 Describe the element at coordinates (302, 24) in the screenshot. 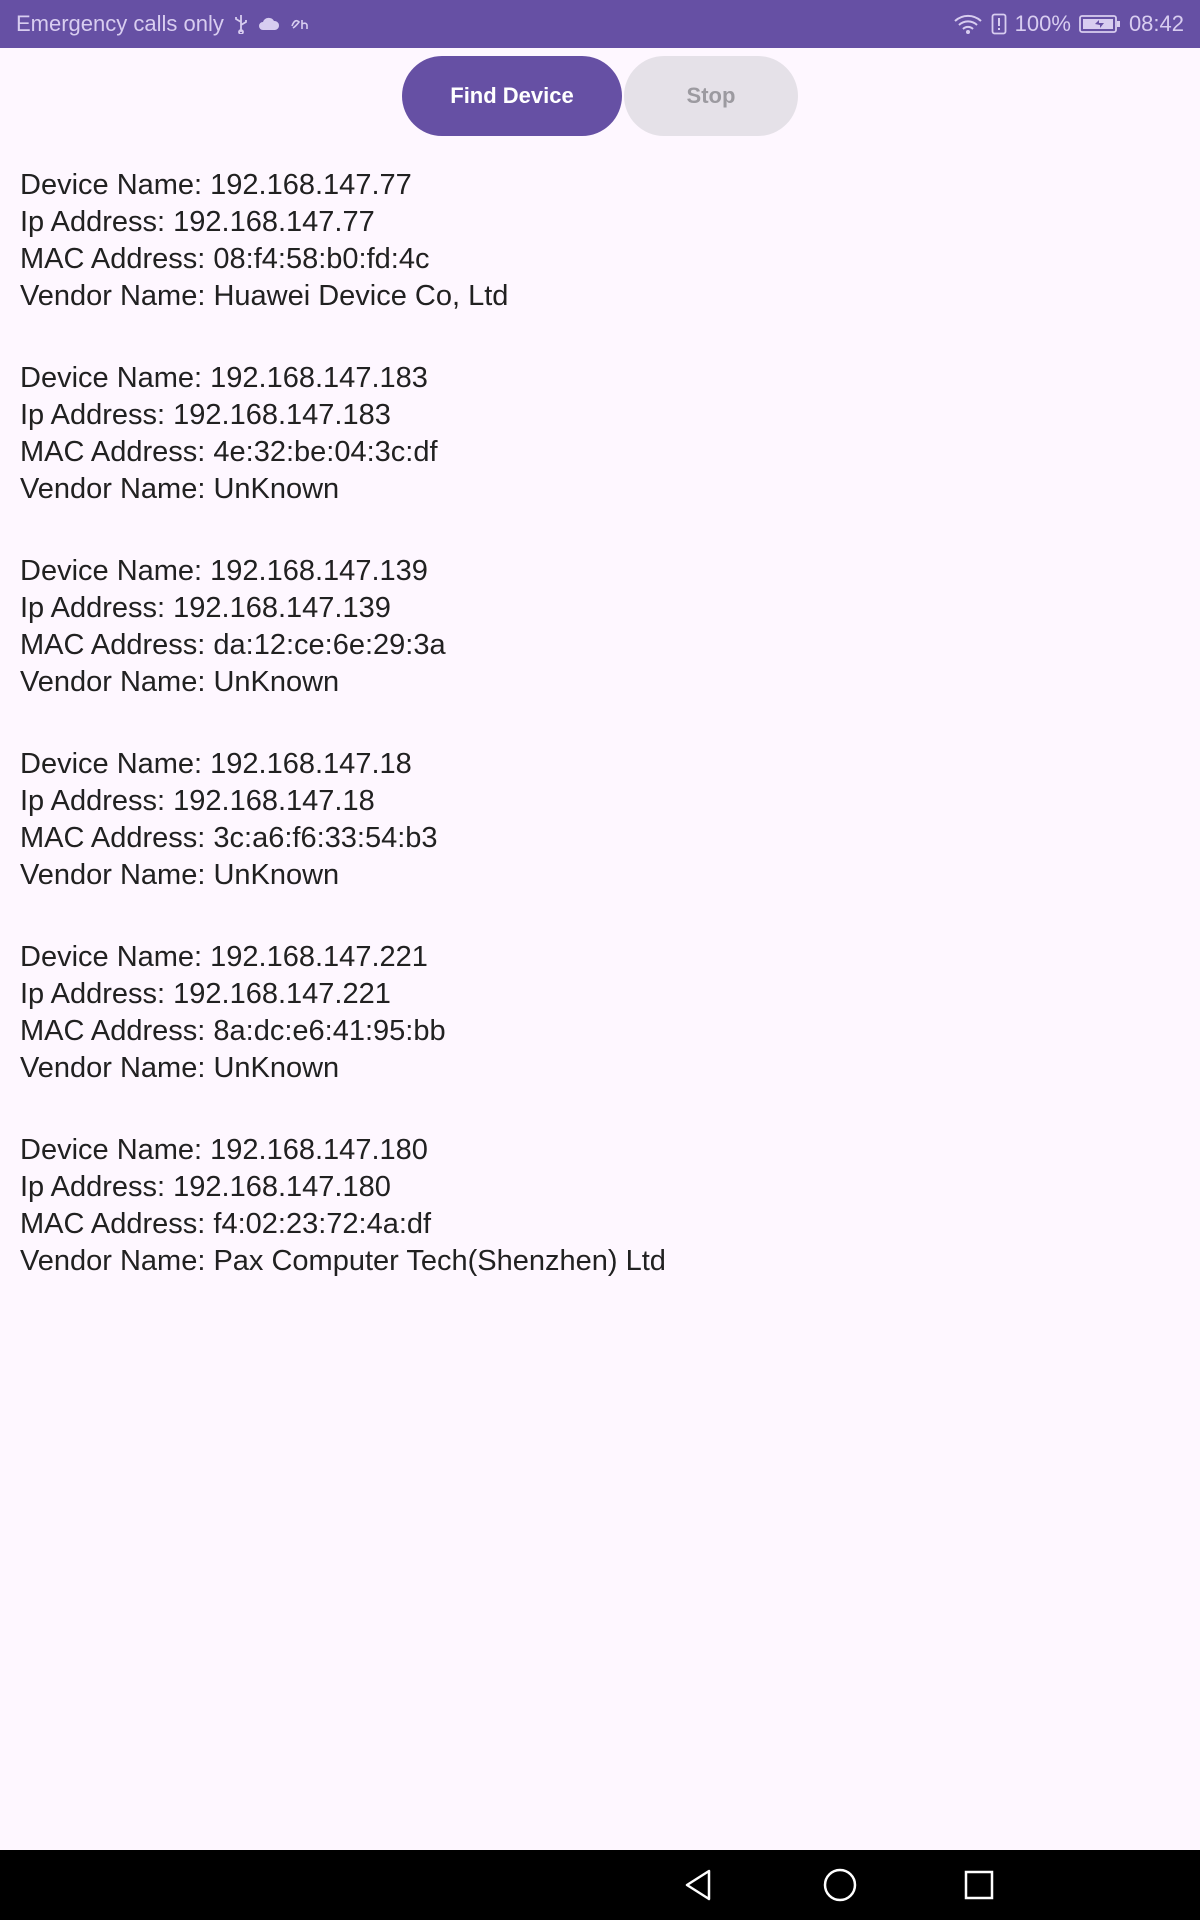

I see `data-icon` at that location.